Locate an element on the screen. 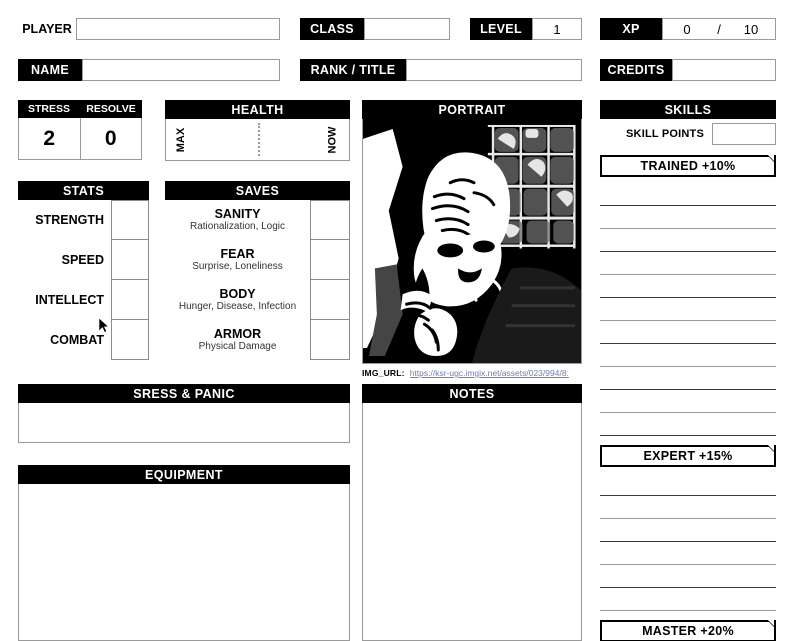 This screenshot has width=794, height=641. save-text-fear: FEAR Surprise, Loneliness is located at coordinates (237, 260).